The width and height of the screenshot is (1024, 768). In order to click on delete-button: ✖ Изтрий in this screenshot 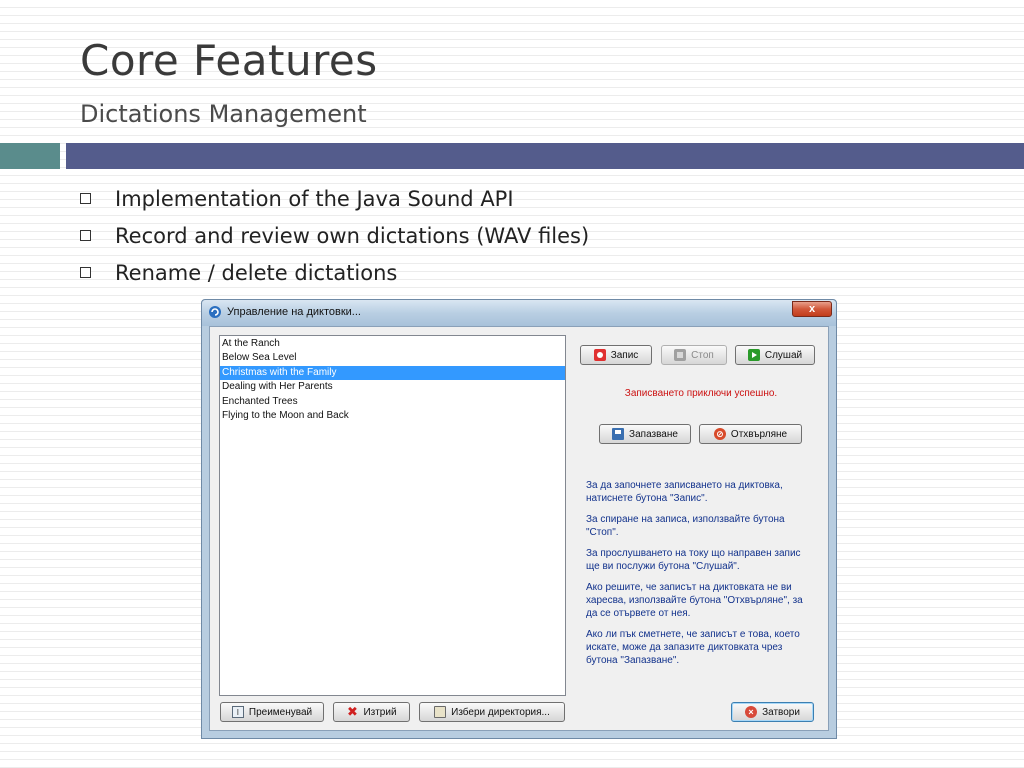, I will do `click(371, 712)`.